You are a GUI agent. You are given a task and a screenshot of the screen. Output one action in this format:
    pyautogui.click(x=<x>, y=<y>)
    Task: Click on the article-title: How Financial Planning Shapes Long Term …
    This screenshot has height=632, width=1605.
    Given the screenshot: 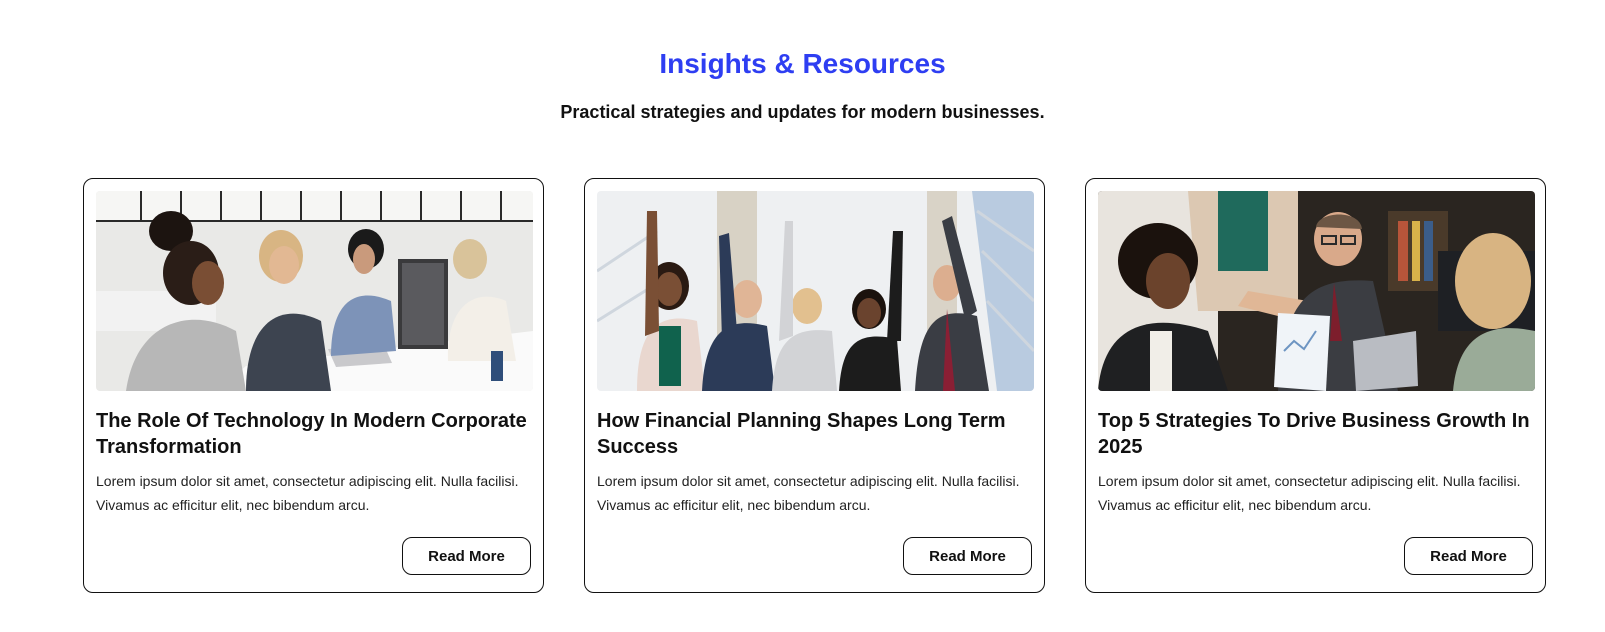 What is the action you would take?
    pyautogui.click(x=814, y=434)
    